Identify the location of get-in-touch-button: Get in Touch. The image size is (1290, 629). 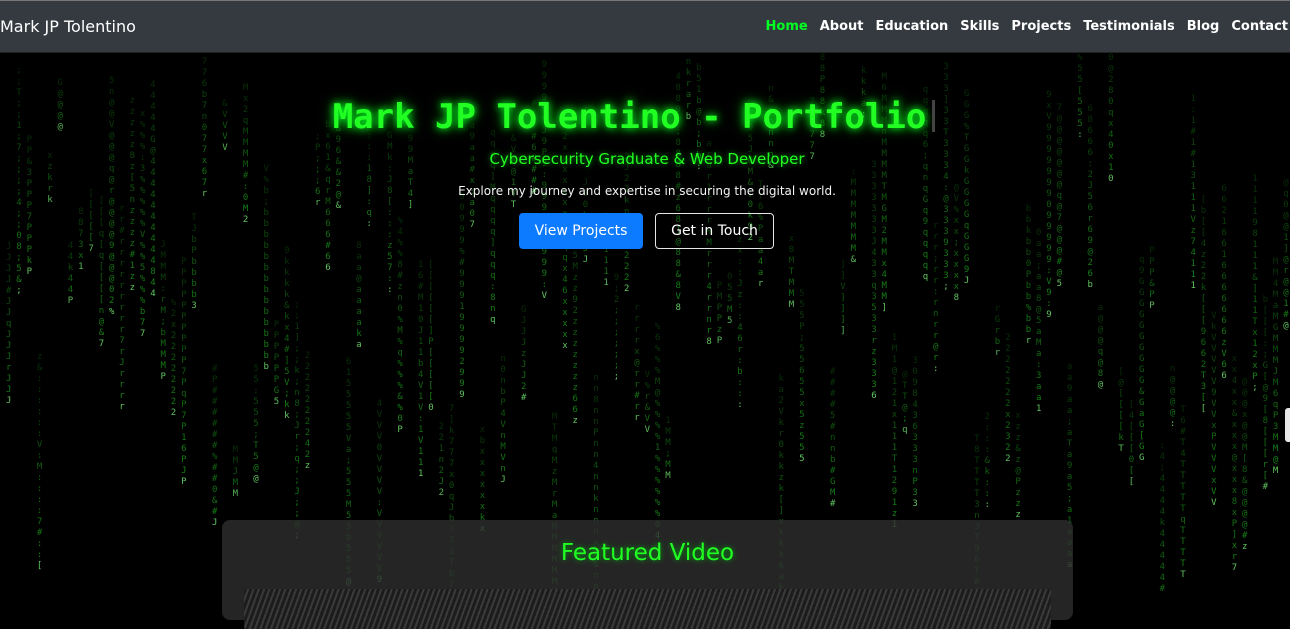
(714, 231).